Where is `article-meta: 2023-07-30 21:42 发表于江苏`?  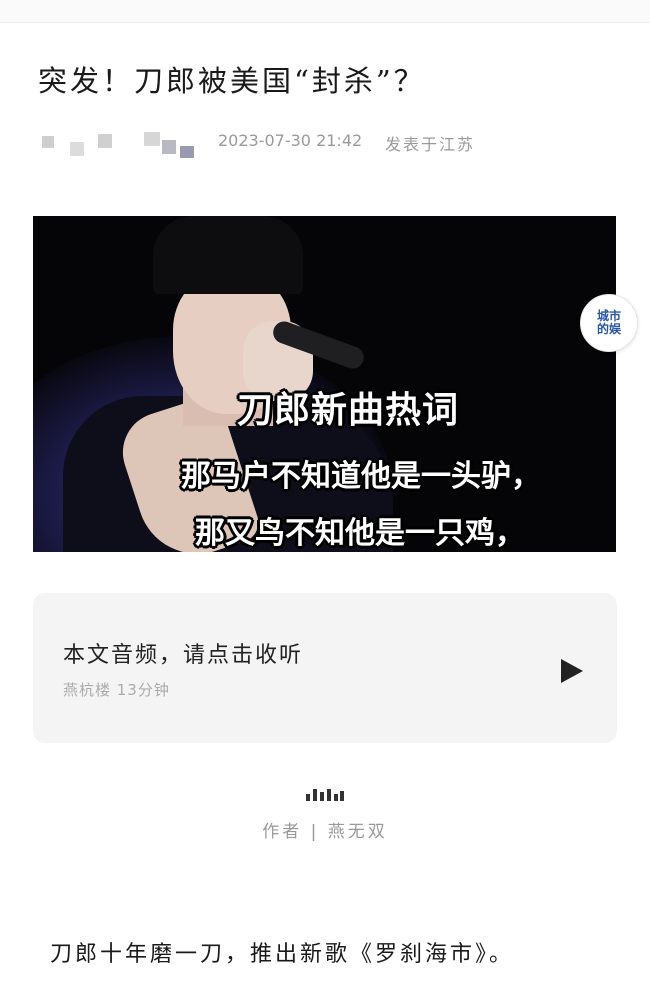 article-meta: 2023-07-30 21:42 发表于江苏 is located at coordinates (340, 143).